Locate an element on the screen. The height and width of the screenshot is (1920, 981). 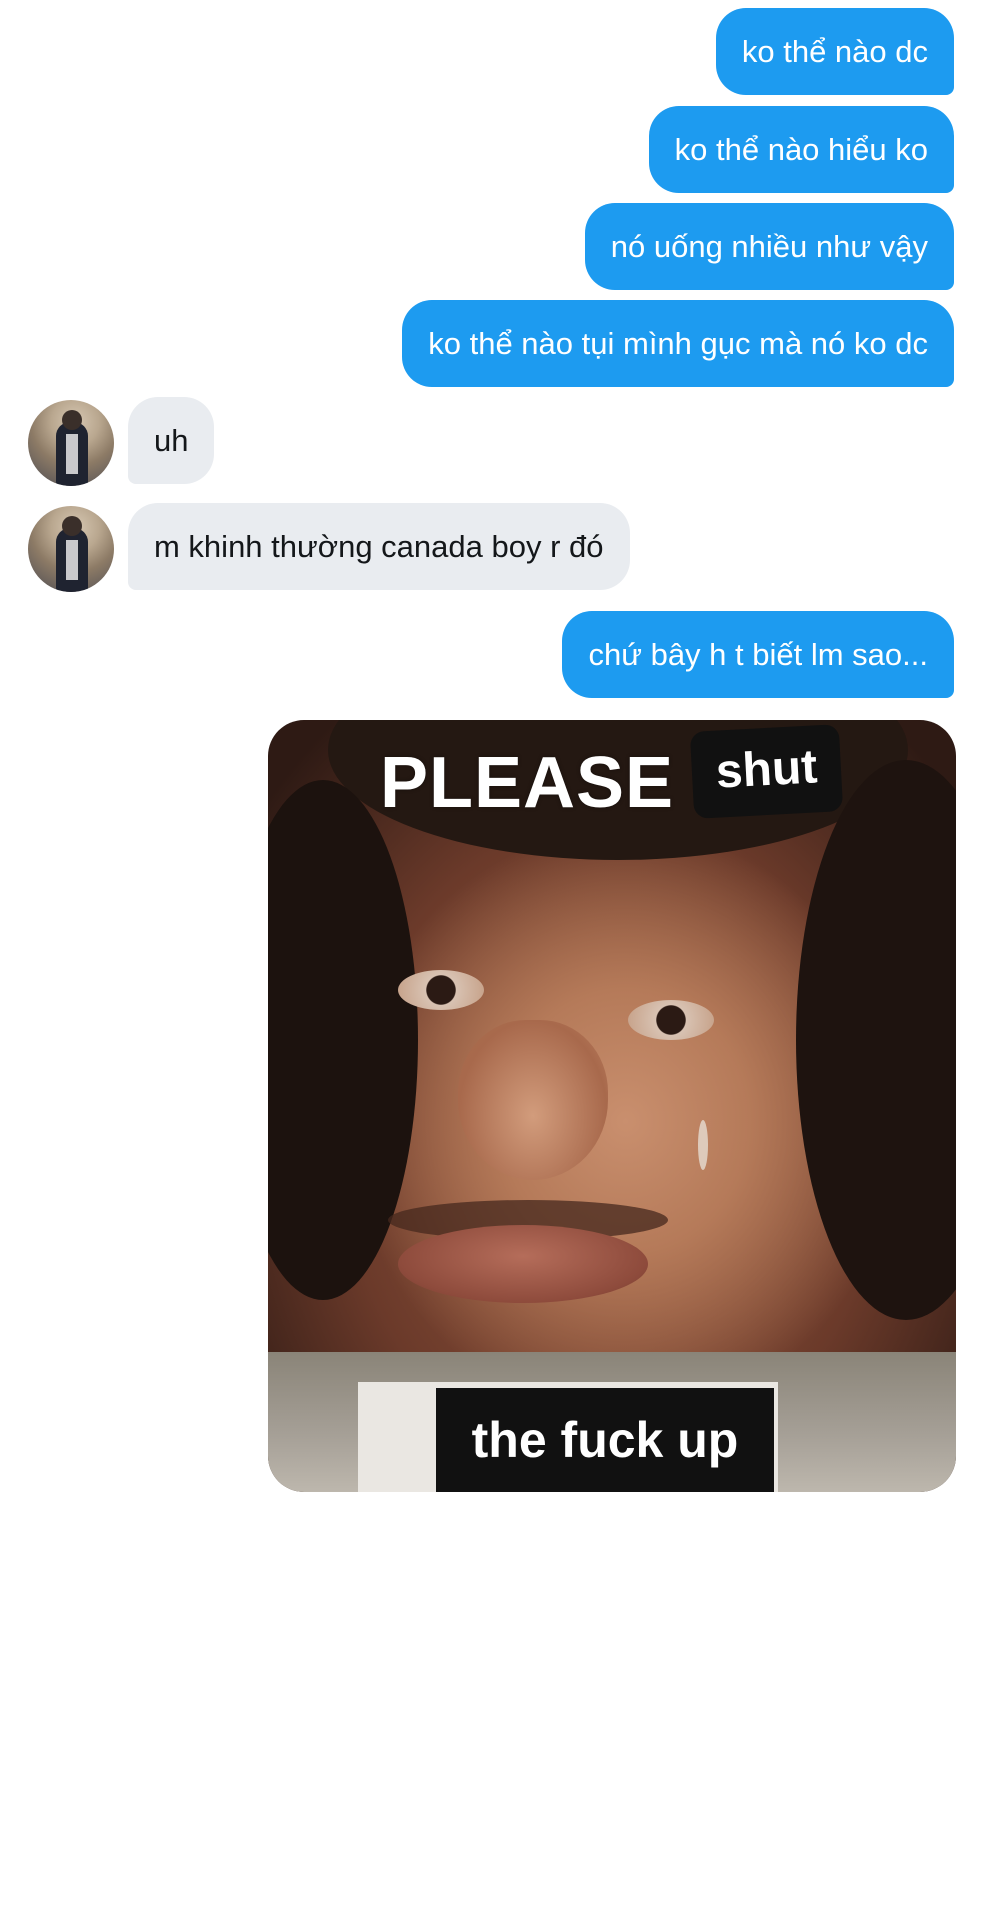
meme-tear is located at coordinates (703, 1145).